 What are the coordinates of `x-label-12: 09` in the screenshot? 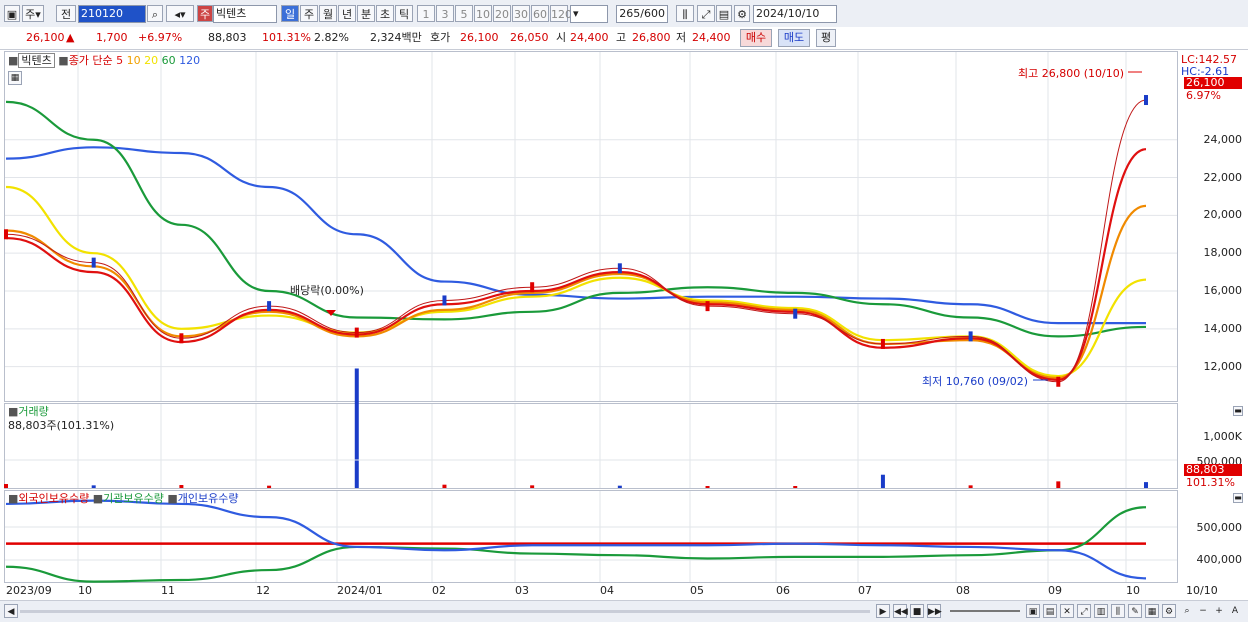 It's located at (1055, 590).